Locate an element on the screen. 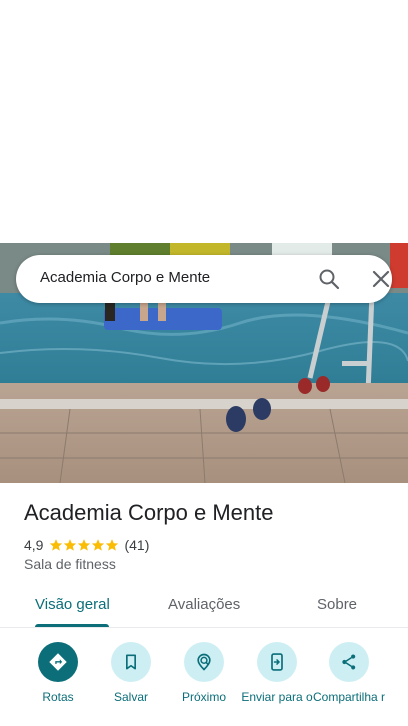 Image resolution: width=408 pixels, height=726 pixels. close-icon is located at coordinates (381, 279).